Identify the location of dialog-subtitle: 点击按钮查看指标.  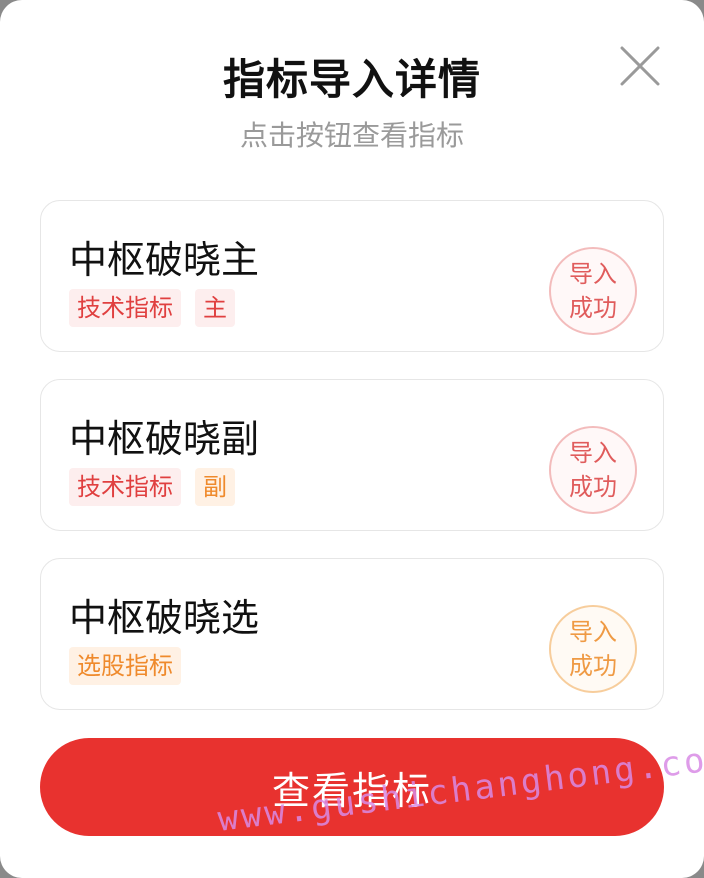
(351, 135).